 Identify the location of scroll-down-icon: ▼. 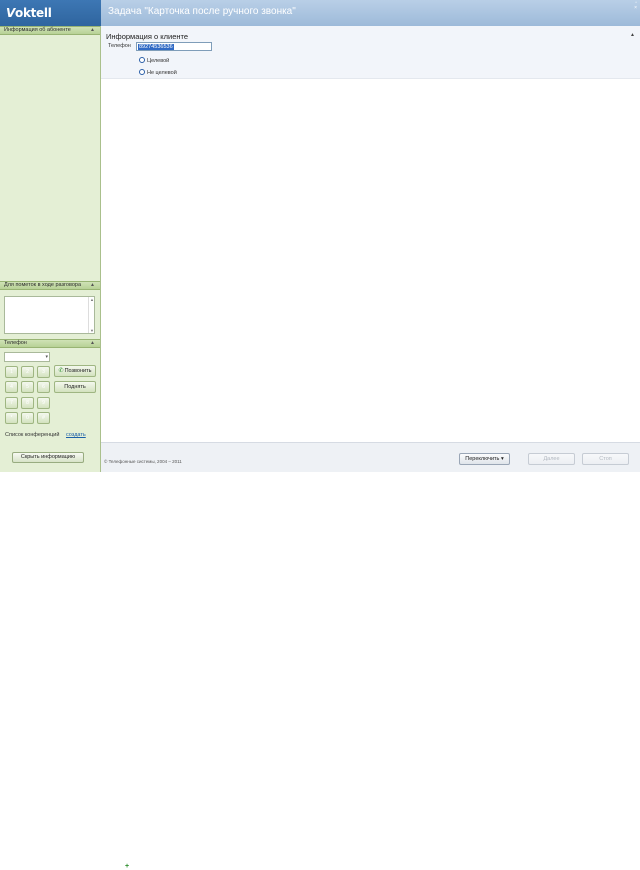
(92, 330).